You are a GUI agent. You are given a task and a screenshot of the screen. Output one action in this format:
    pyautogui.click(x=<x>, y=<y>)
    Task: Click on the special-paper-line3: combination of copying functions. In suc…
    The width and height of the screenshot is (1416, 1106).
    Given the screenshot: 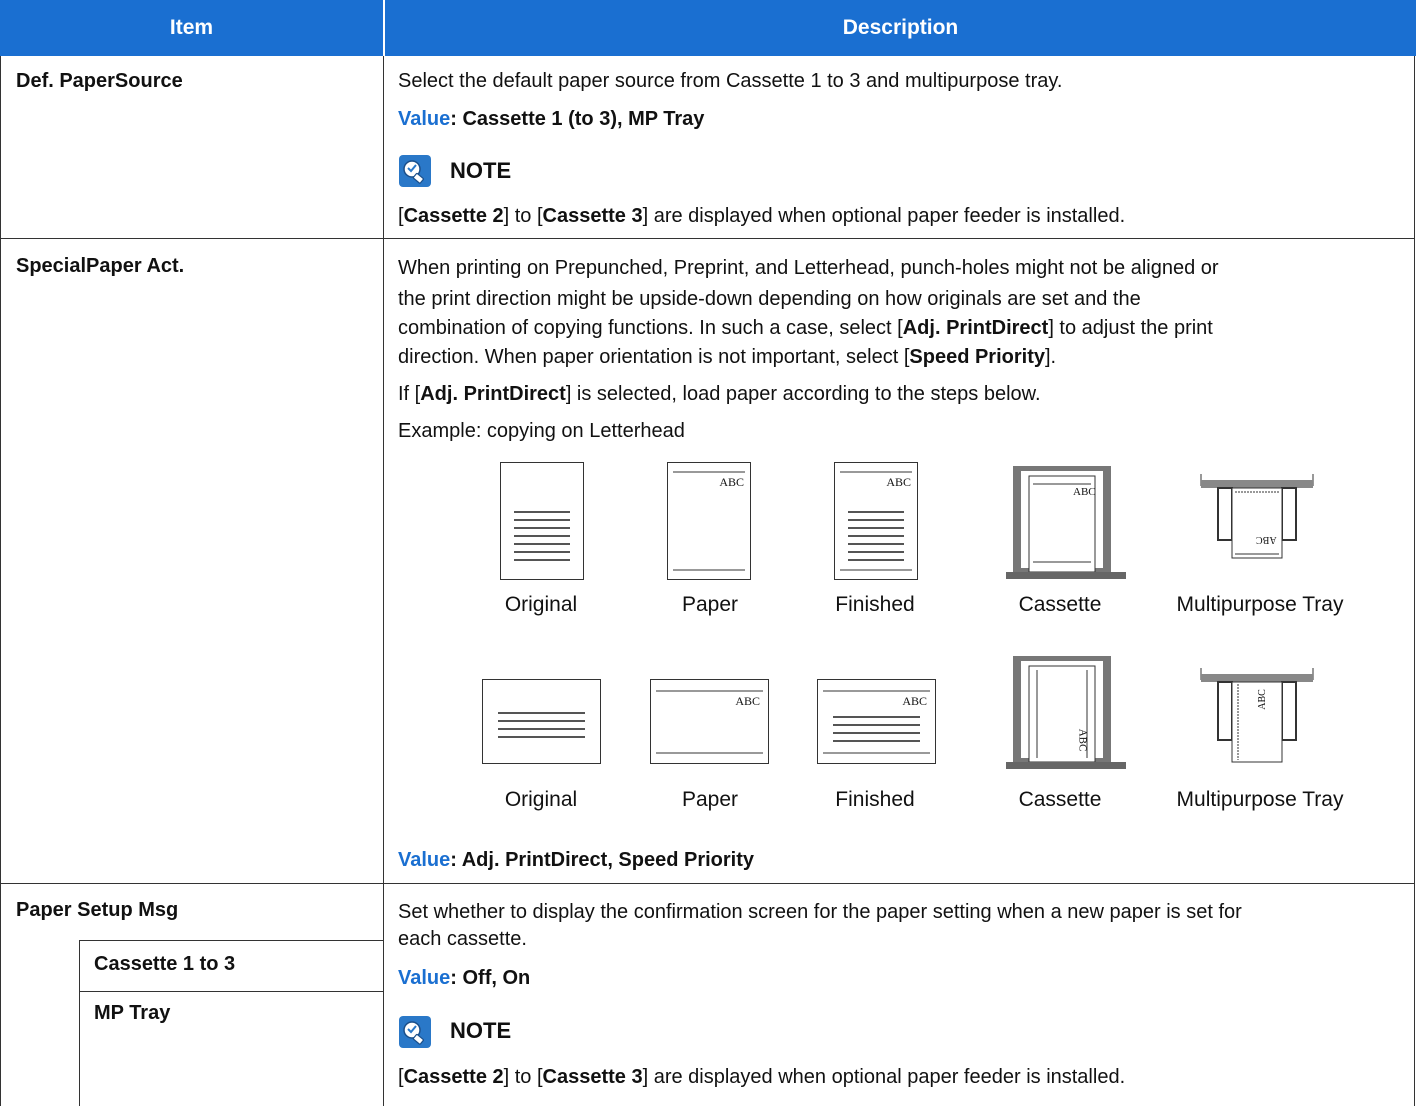 What is the action you would take?
    pyautogui.click(x=805, y=328)
    